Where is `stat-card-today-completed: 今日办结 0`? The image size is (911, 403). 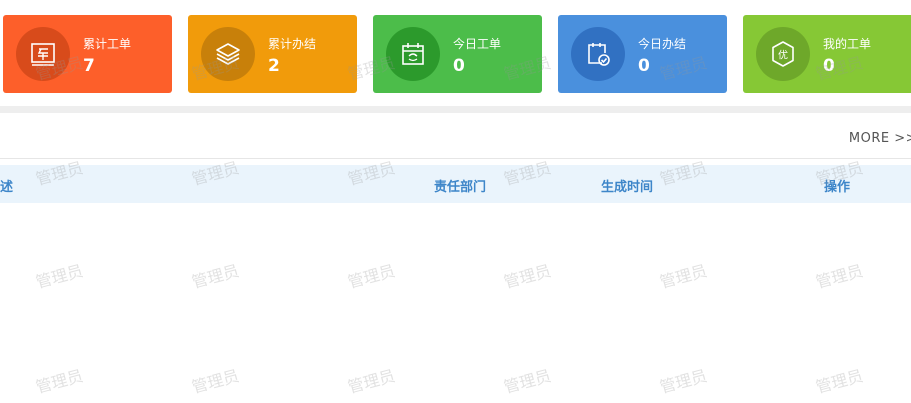 stat-card-today-completed: 今日办结 0 is located at coordinates (642, 54).